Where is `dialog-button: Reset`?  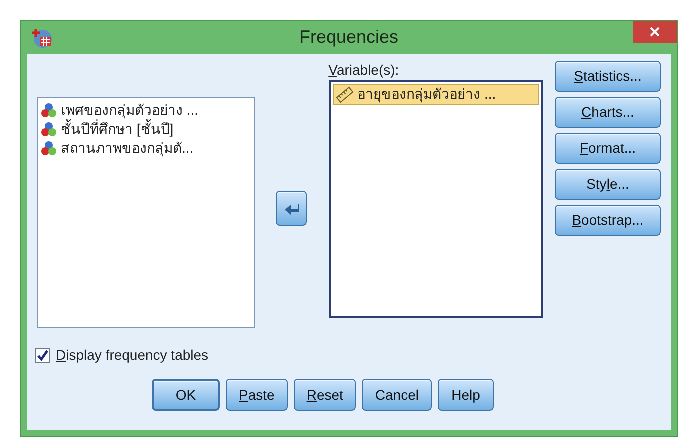 dialog-button: Reset is located at coordinates (325, 395).